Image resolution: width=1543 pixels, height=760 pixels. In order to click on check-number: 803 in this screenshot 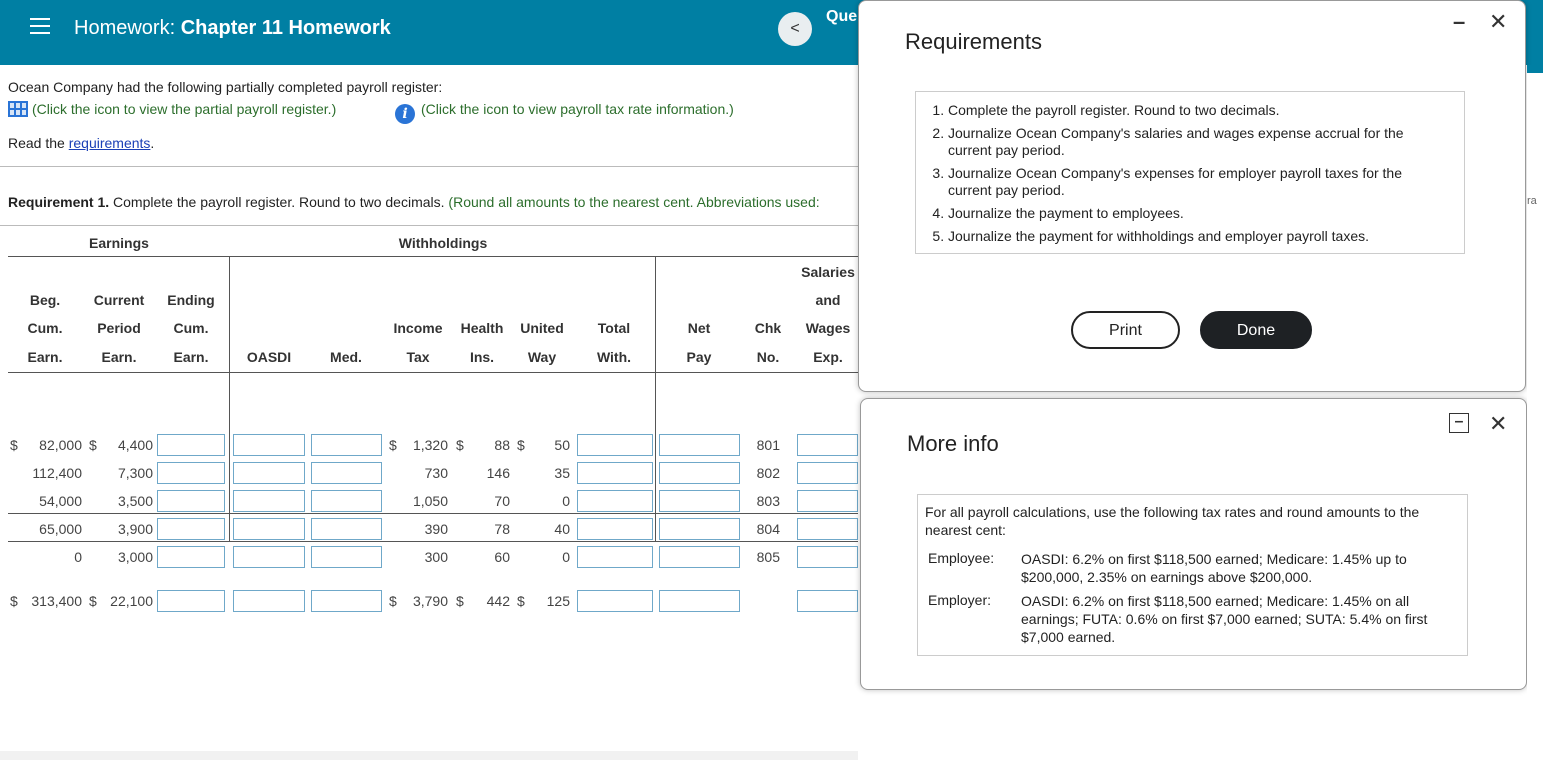, I will do `click(768, 501)`.